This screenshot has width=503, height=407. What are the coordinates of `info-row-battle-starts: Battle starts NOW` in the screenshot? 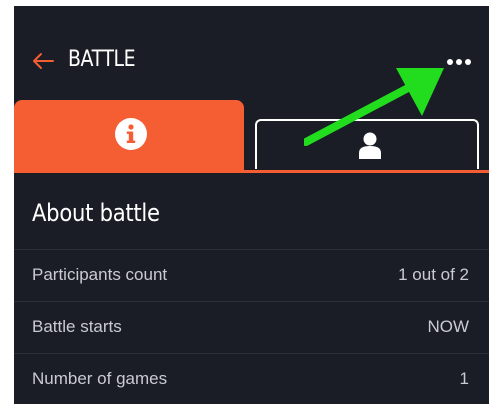 It's located at (251, 327).